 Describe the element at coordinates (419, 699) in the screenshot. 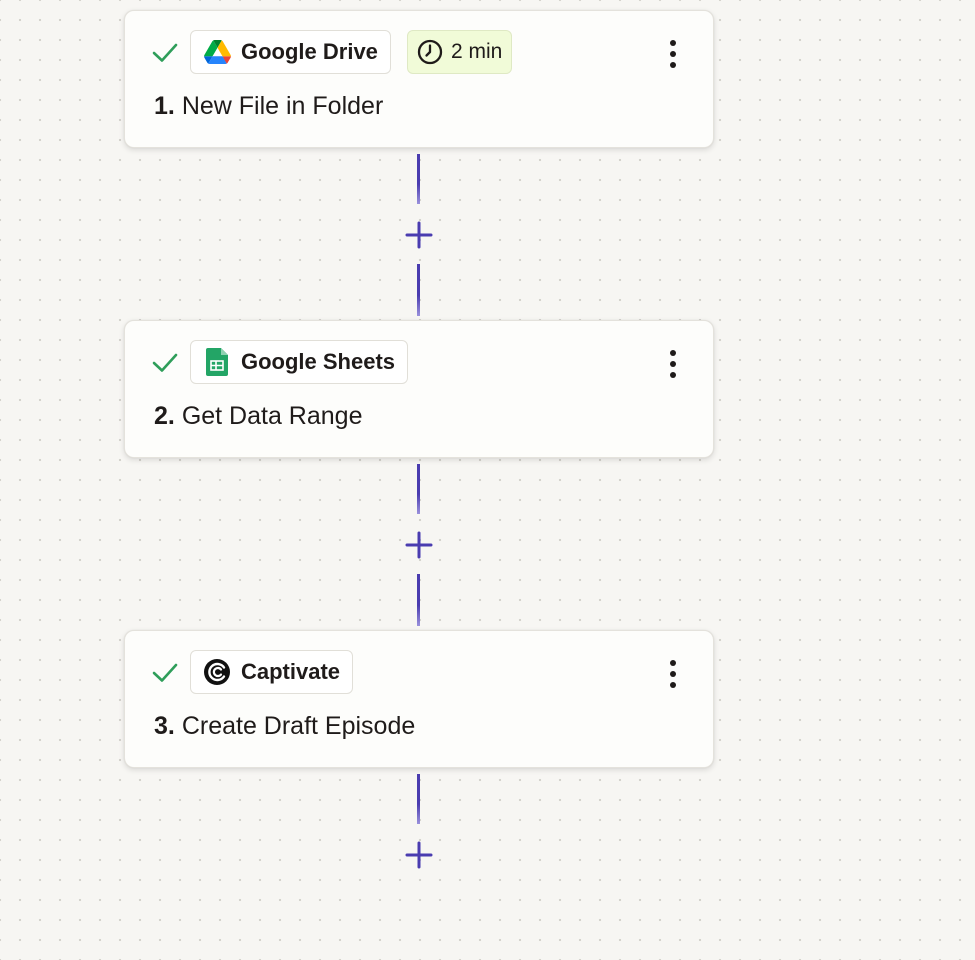

I see `step-card-3: Captivate 3. Create Draft Episode` at that location.